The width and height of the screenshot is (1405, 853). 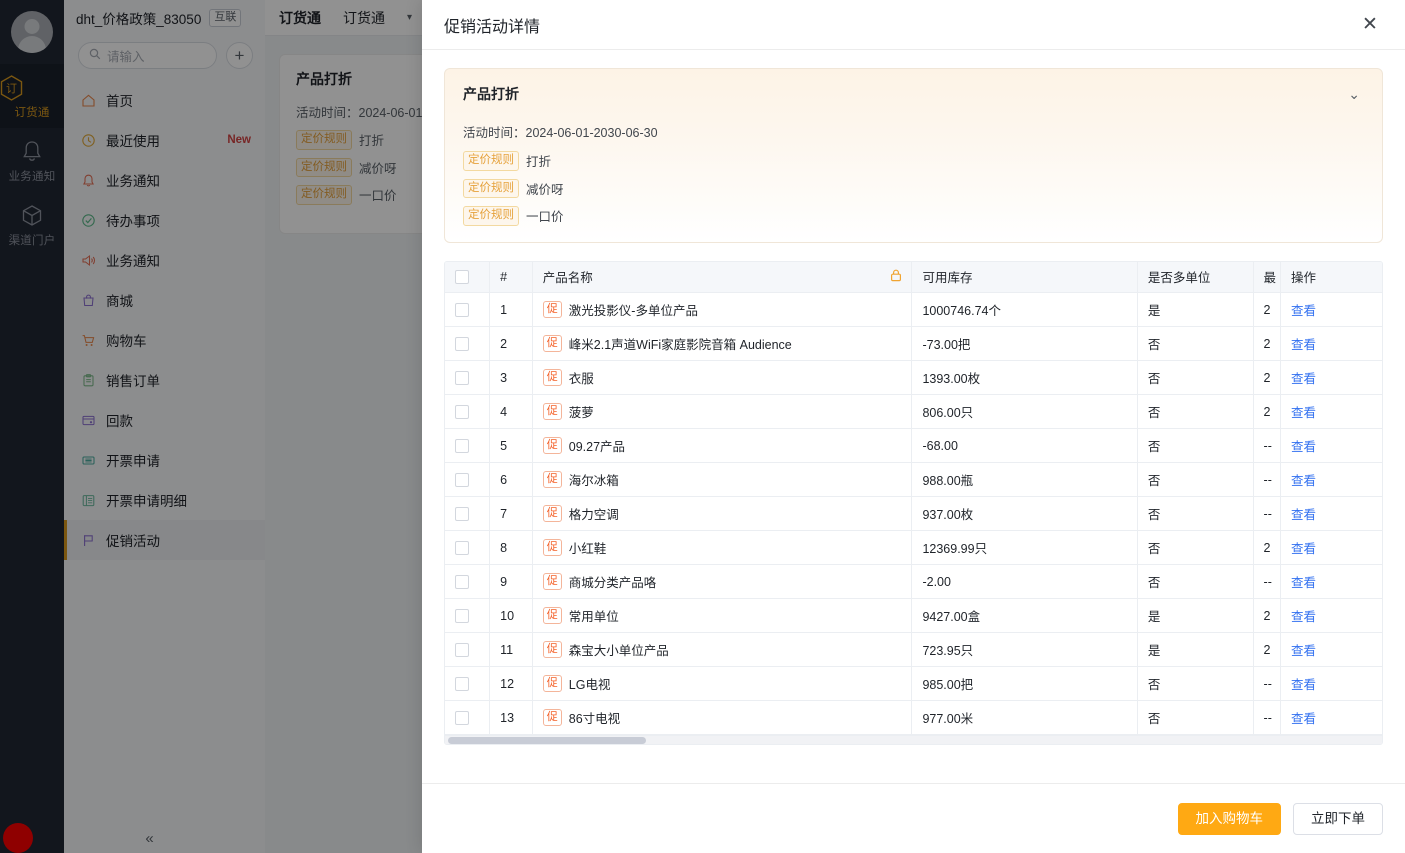 What do you see at coordinates (32, 32) in the screenshot?
I see `avatar` at bounding box center [32, 32].